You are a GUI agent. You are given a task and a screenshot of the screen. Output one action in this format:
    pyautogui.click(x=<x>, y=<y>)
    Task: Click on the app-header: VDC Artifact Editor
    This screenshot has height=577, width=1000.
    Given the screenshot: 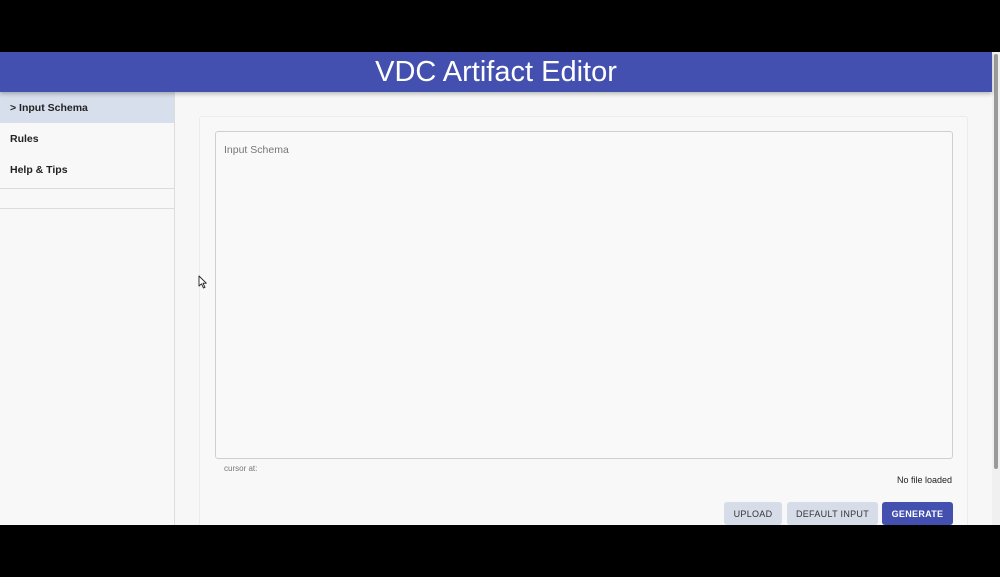 What is the action you would take?
    pyautogui.click(x=496, y=72)
    